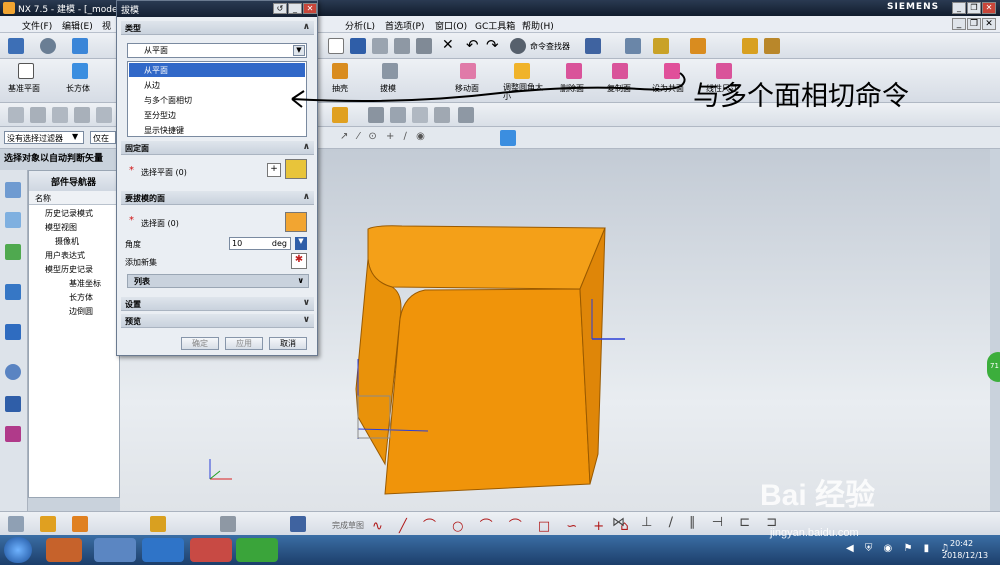 The image size is (1000, 565). Describe the element at coordinates (299, 50) in the screenshot. I see `dropdown-arrow-icon: ▼` at that location.